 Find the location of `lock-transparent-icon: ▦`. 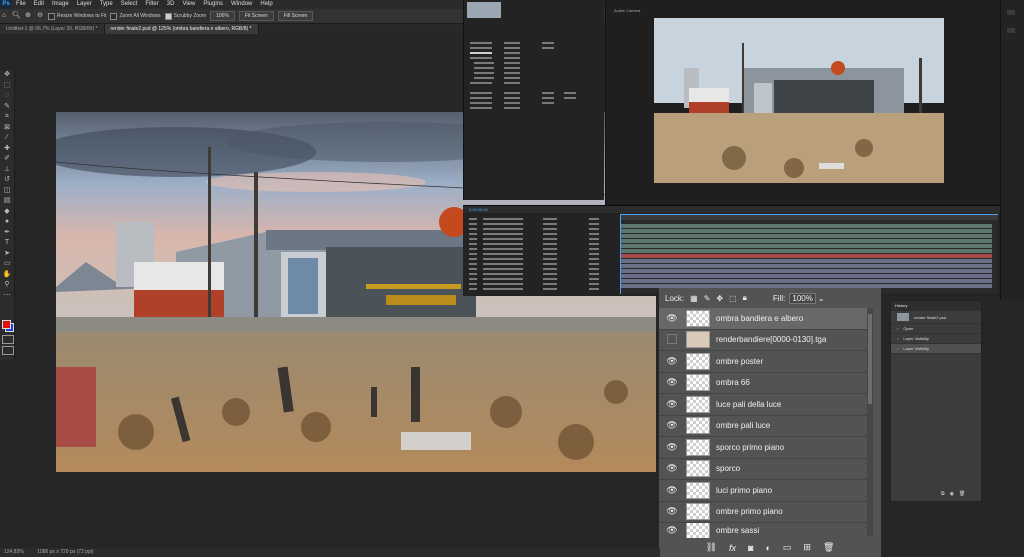

lock-transparent-icon: ▦ is located at coordinates (694, 298).